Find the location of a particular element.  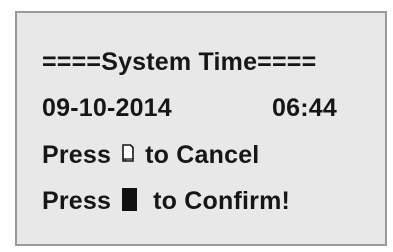

cancel-suffix: to Cancel is located at coordinates (202, 155).